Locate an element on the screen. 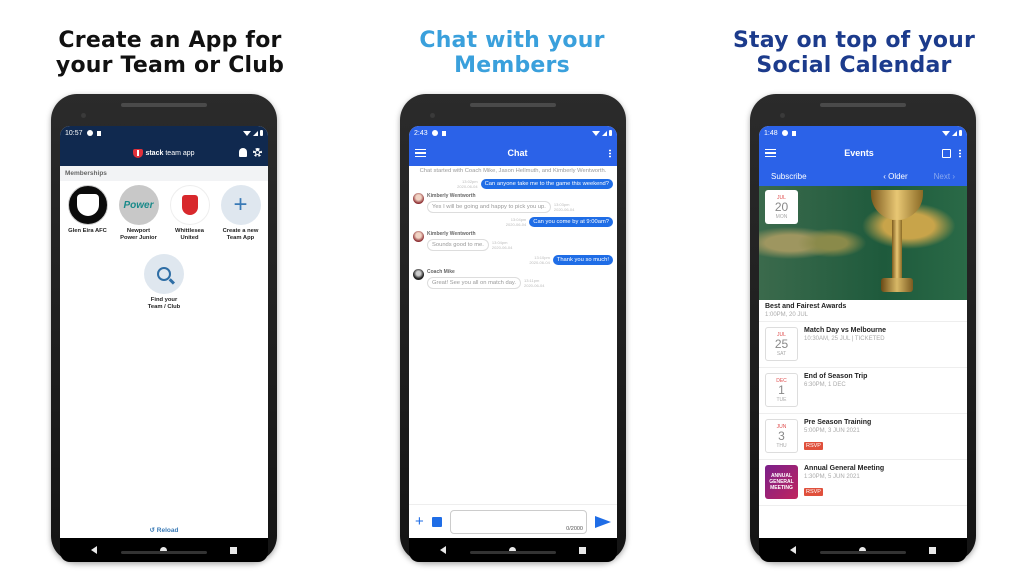 This screenshot has width=1024, height=576. headline-line: Stay on top of your is located at coordinates (854, 40).